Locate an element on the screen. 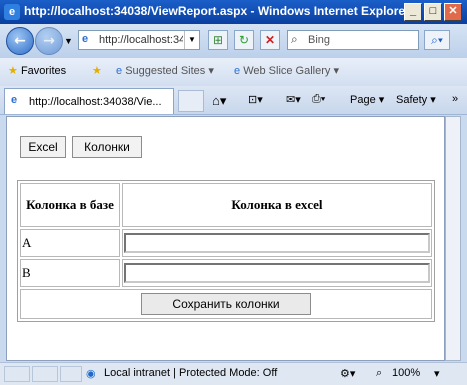 This screenshot has width=467, height=385. table-row: A is located at coordinates (226, 243).